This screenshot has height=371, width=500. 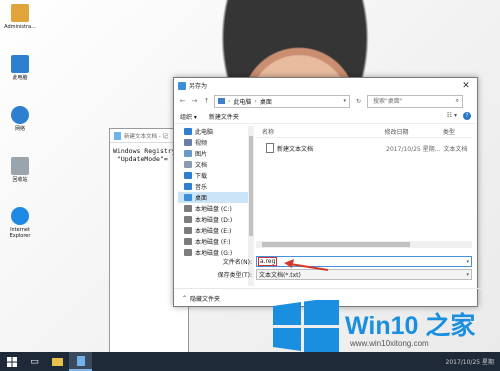 I want to click on notepad-title: 新建文本文档 - 记, so click(x=146, y=136).